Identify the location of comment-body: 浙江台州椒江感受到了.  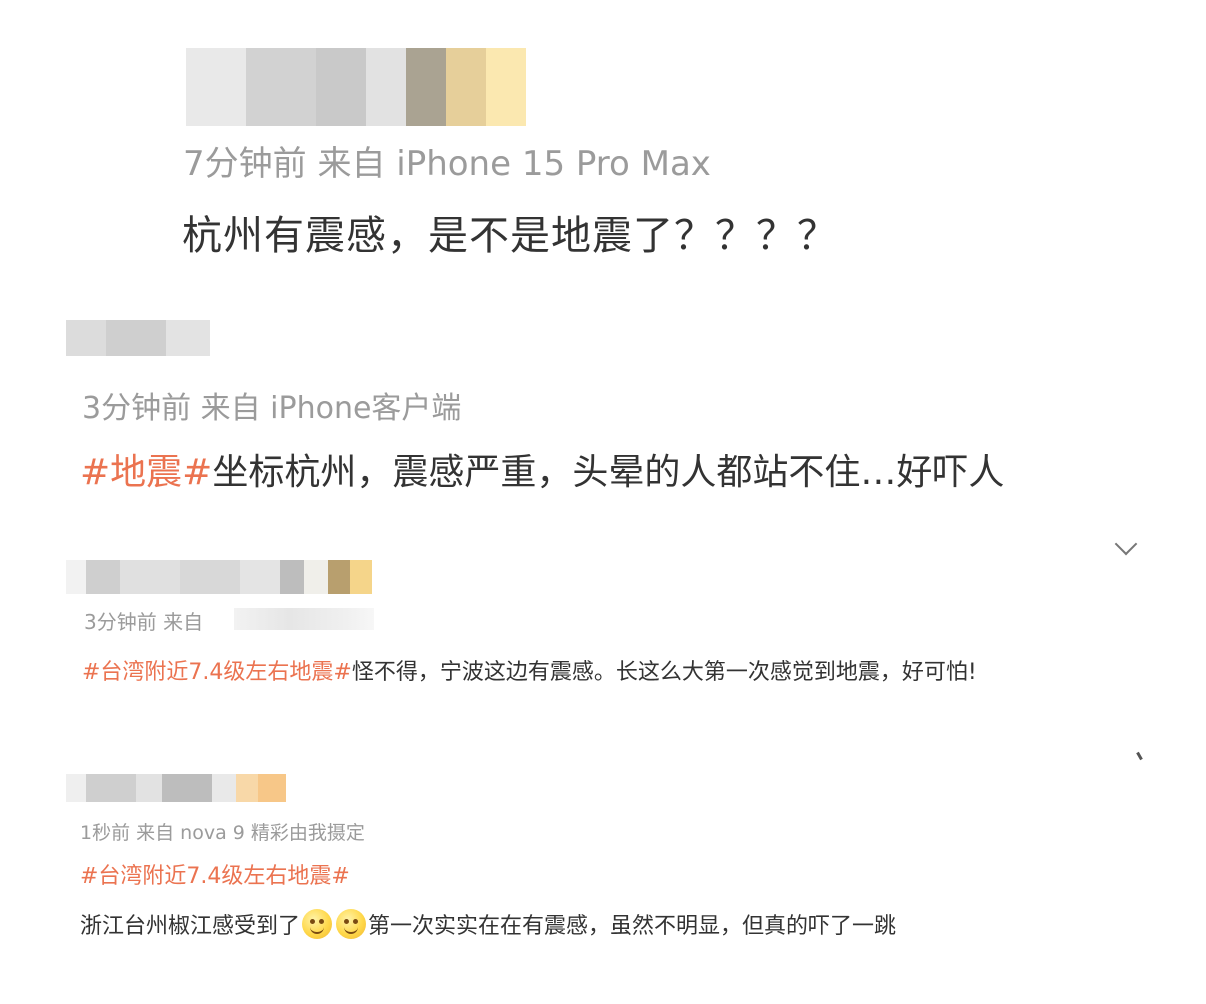
(190, 926).